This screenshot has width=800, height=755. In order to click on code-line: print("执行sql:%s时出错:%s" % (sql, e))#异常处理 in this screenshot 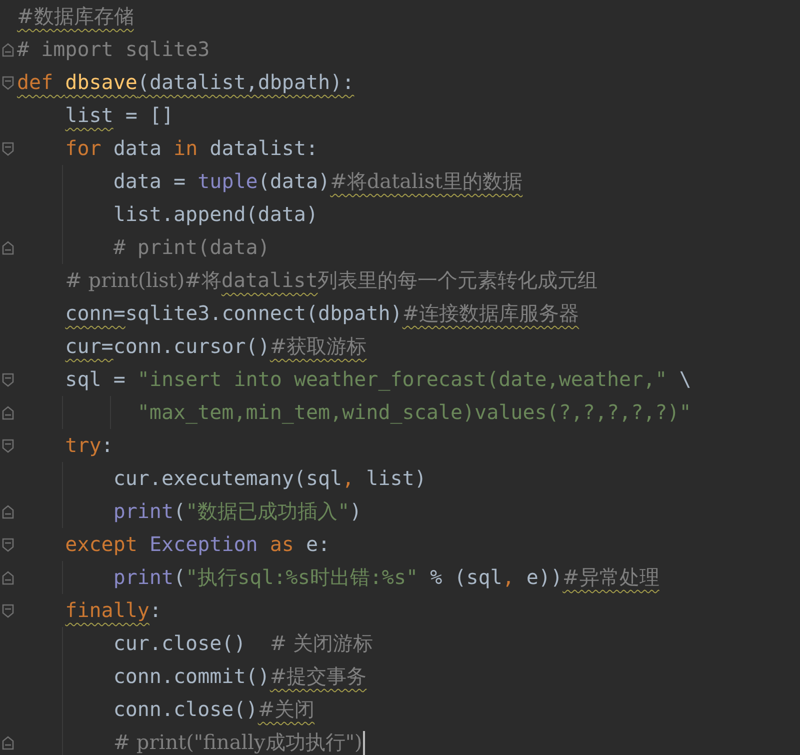, I will do `click(386, 577)`.